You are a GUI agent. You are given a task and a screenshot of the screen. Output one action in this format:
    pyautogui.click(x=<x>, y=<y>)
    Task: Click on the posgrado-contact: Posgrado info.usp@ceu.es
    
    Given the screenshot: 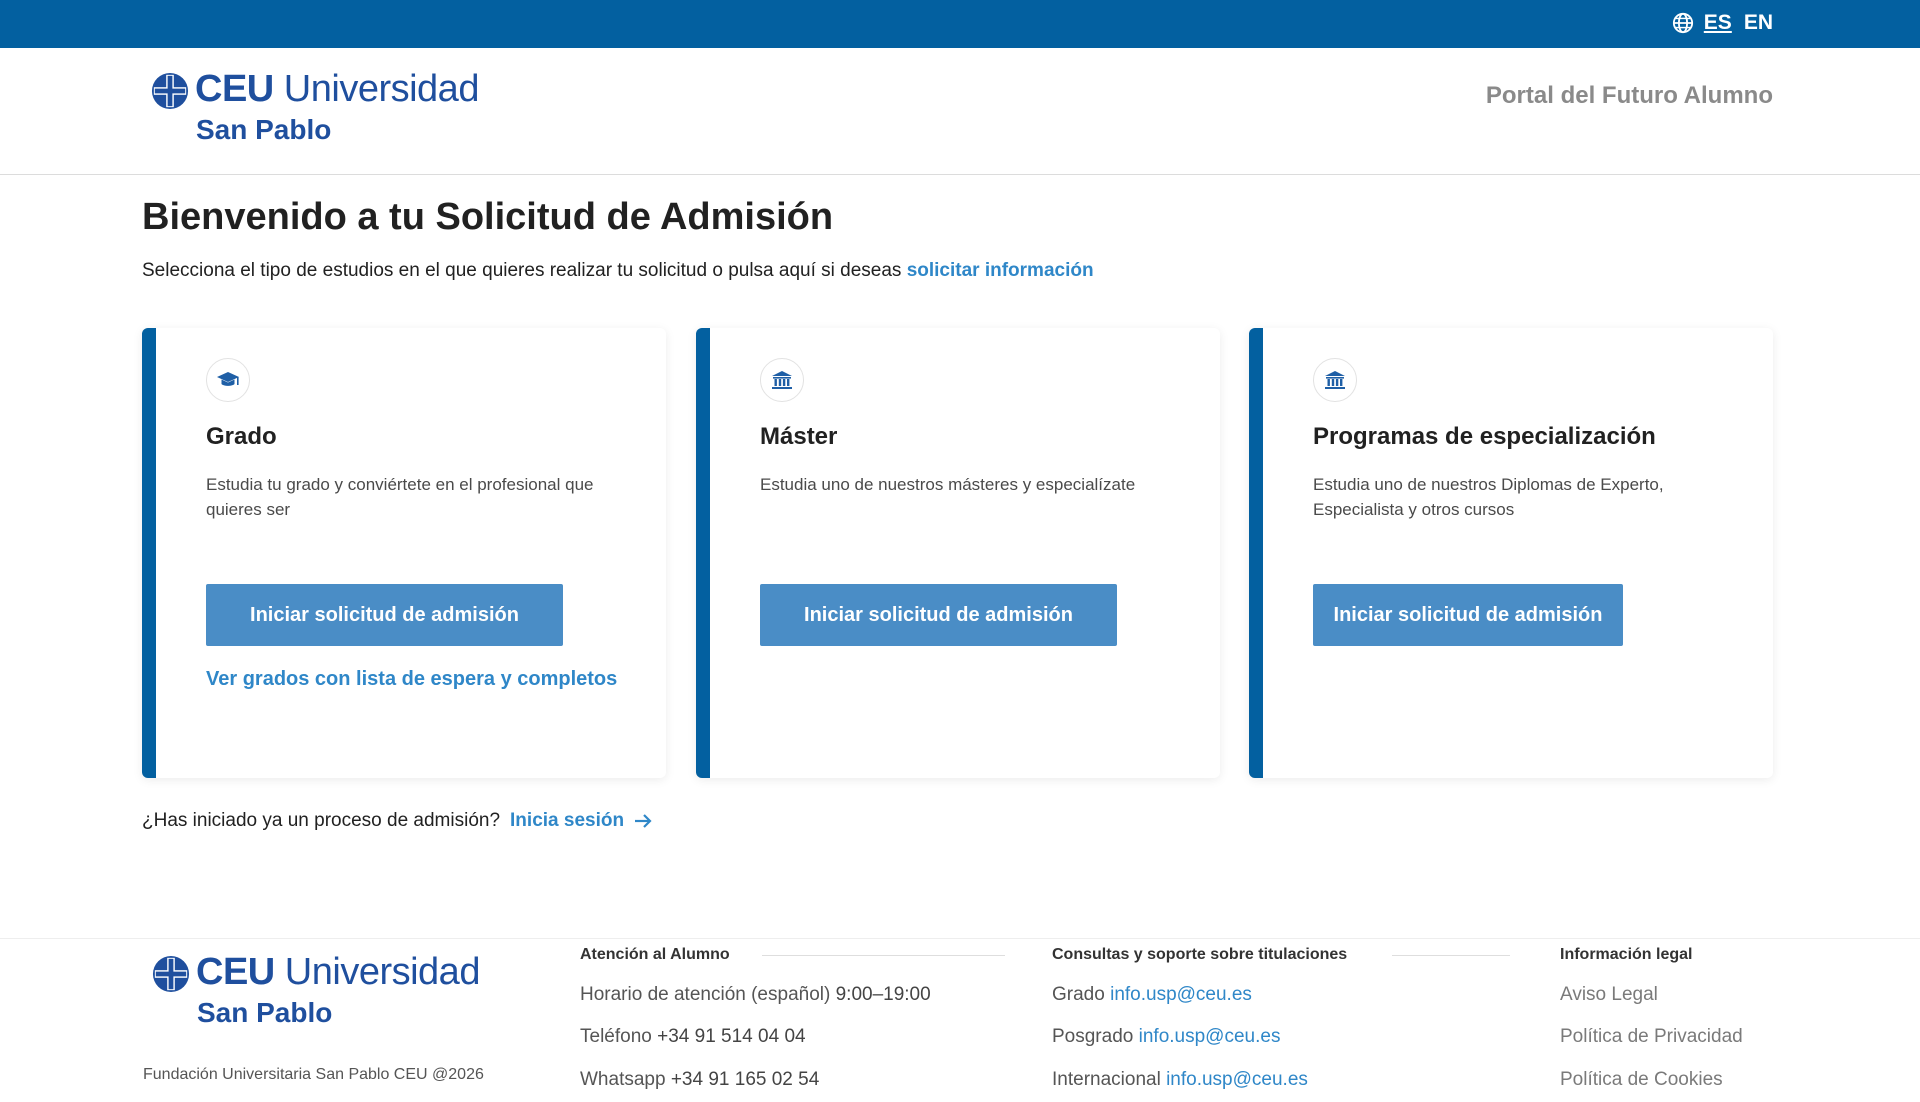 What is the action you would take?
    pyautogui.click(x=1166, y=1036)
    